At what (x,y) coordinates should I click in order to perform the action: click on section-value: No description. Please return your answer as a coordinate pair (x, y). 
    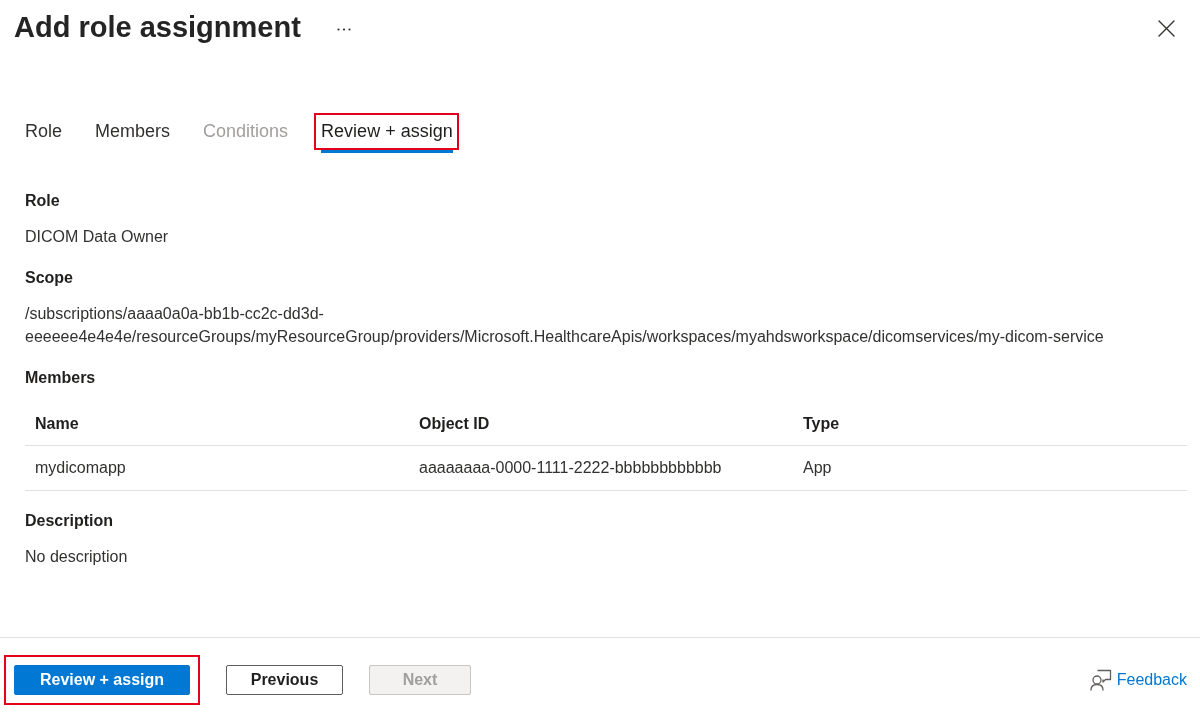
    Looking at the image, I should click on (77, 557).